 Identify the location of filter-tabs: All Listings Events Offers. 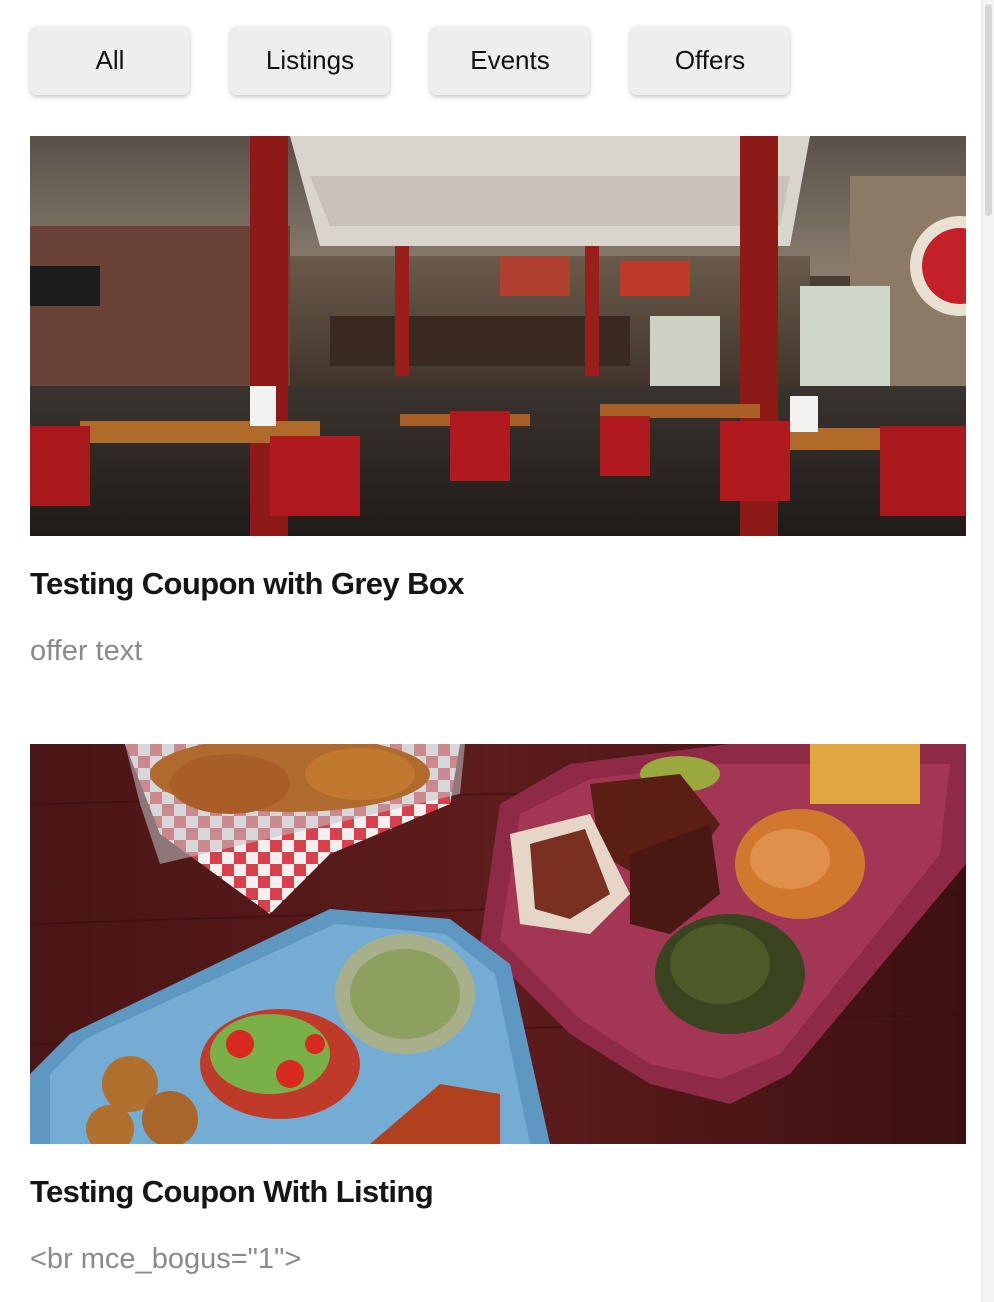
(410, 60).